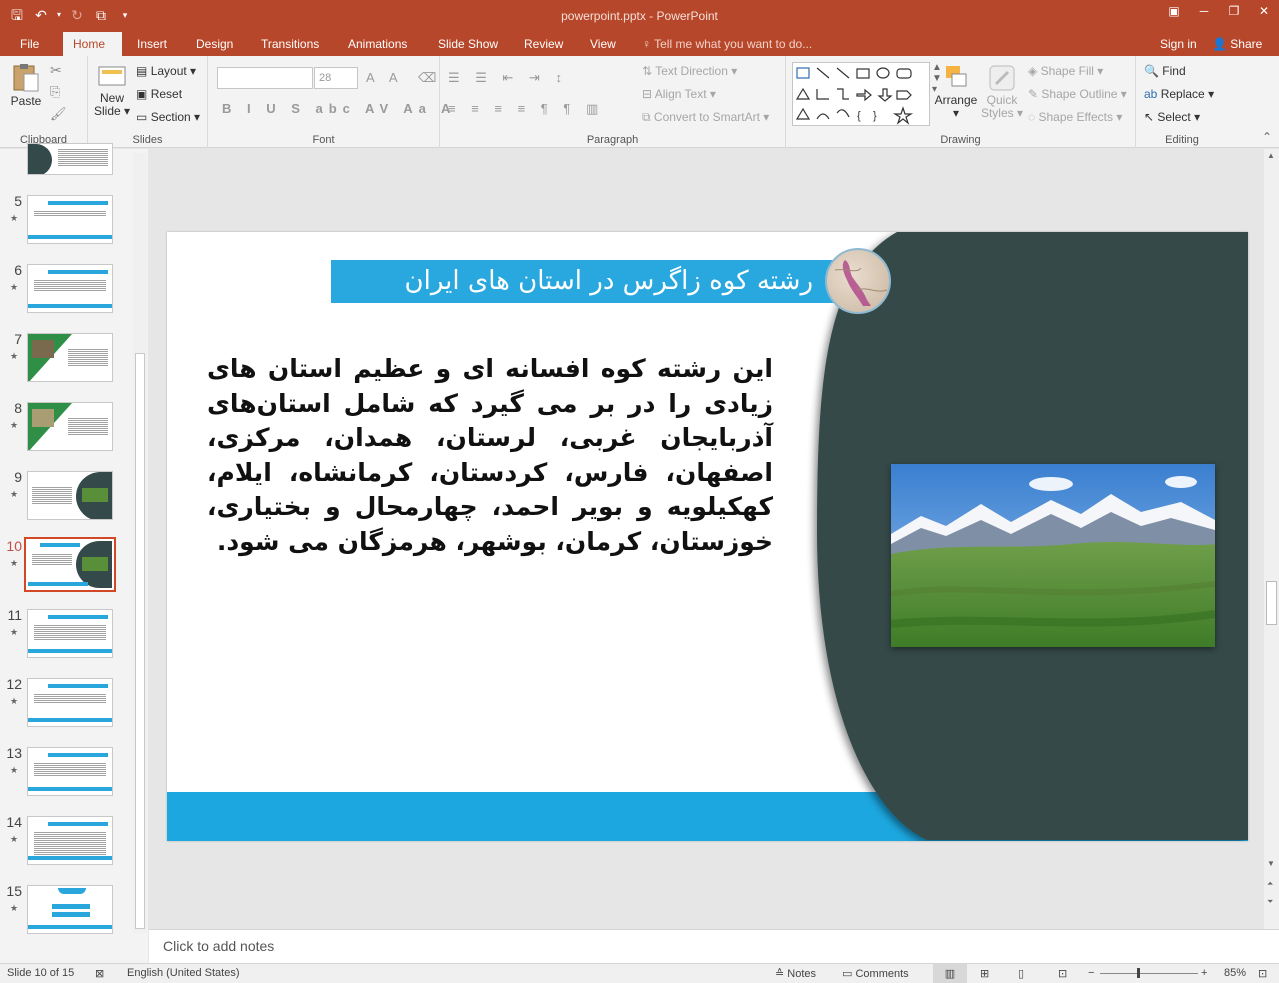 The width and height of the screenshot is (1279, 983). I want to click on zoom-in-icon: +, so click(1204, 973).